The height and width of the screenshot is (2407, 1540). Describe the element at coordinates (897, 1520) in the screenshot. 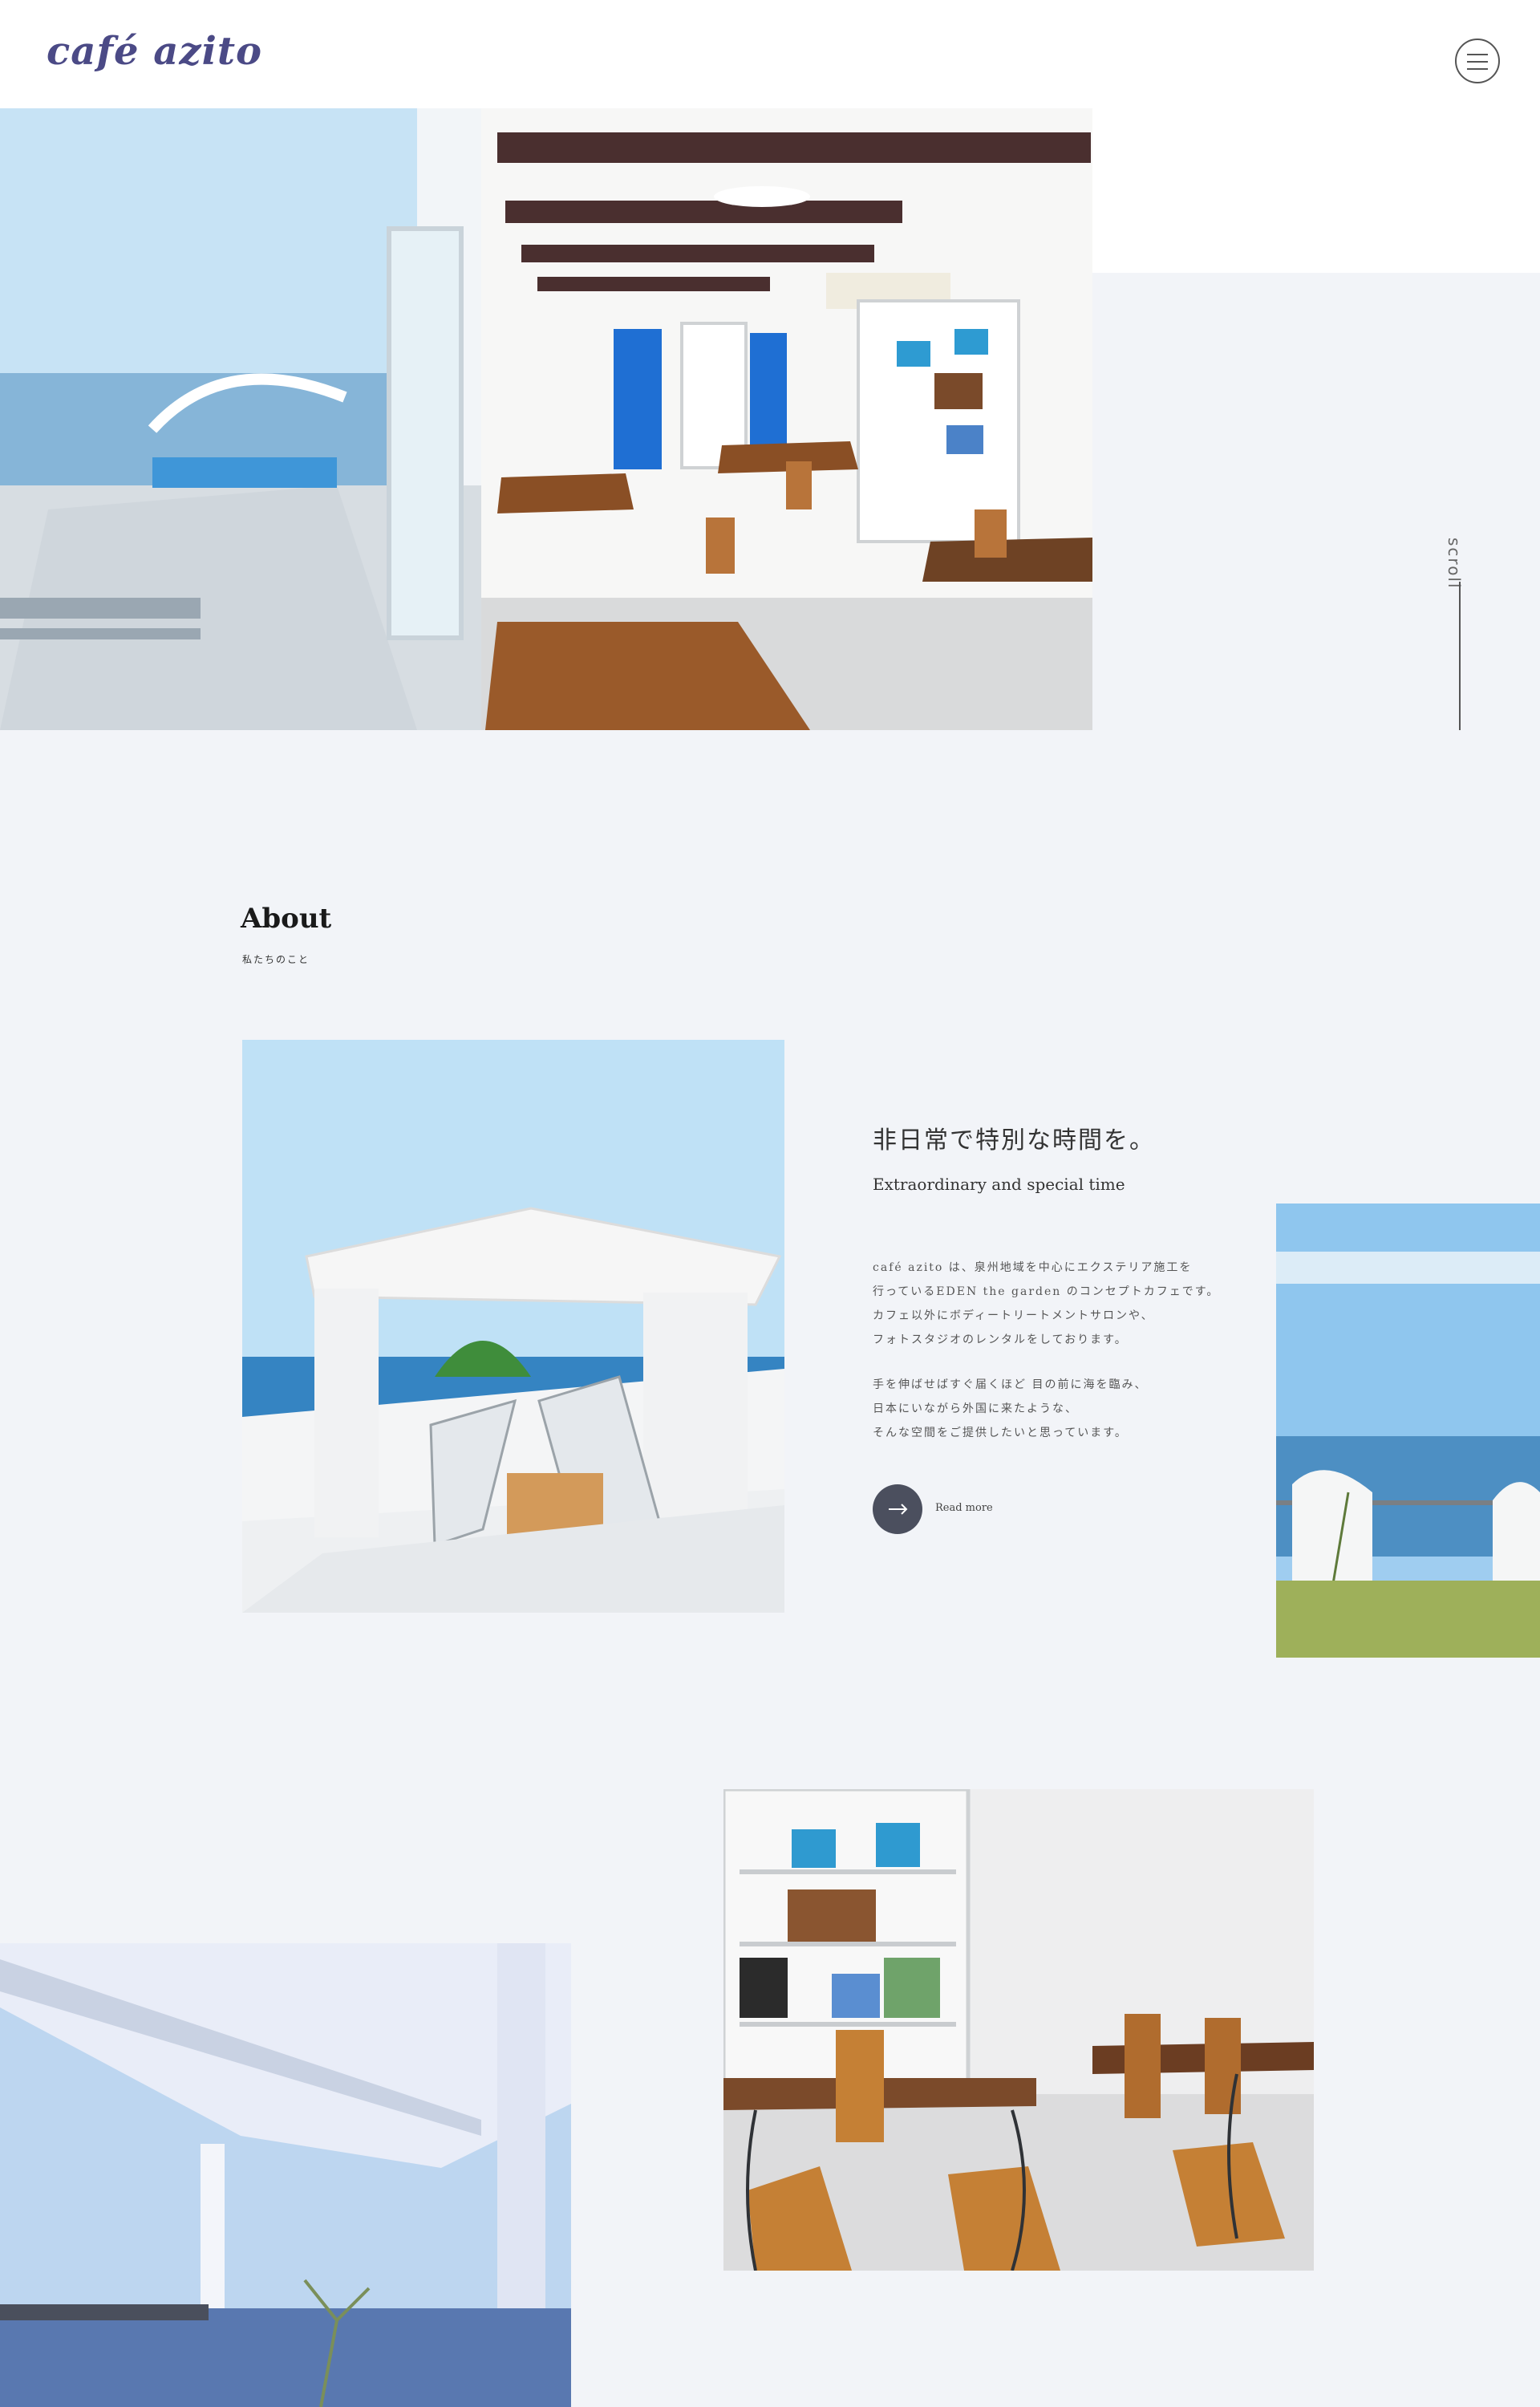

I see `arrow-right-icon` at that location.